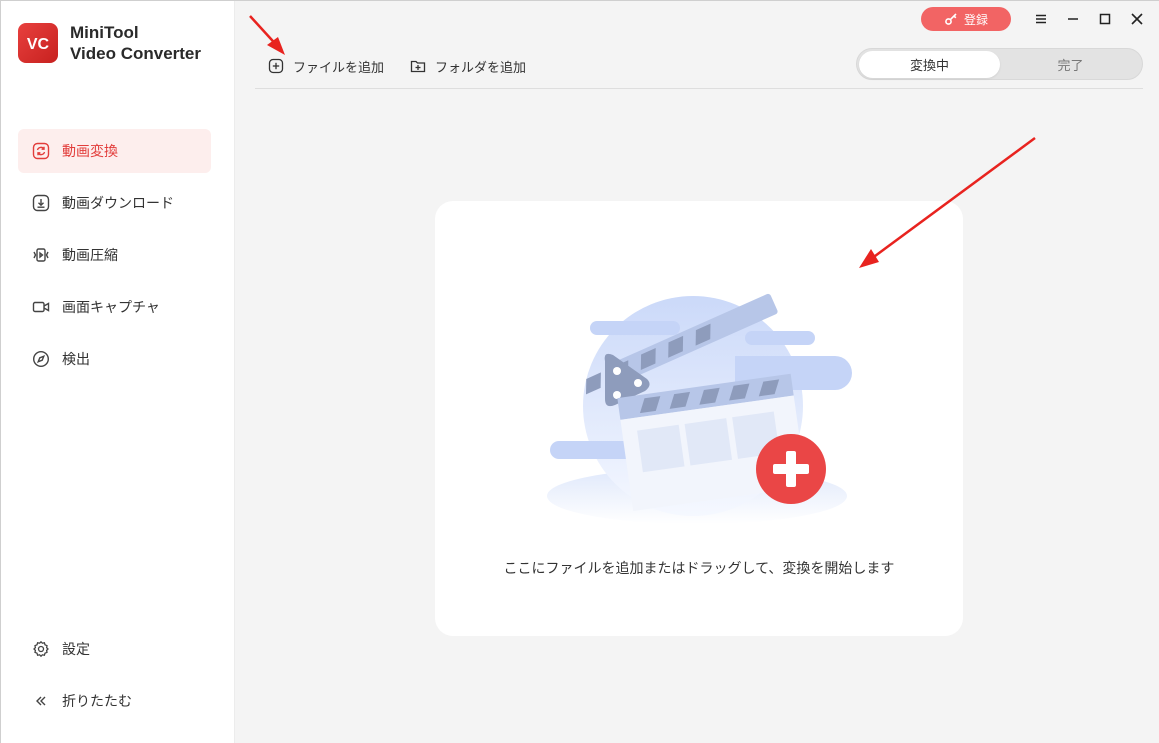 This screenshot has width=1159, height=743. I want to click on sidebar-item-video-convert: 動画変換, so click(114, 151).